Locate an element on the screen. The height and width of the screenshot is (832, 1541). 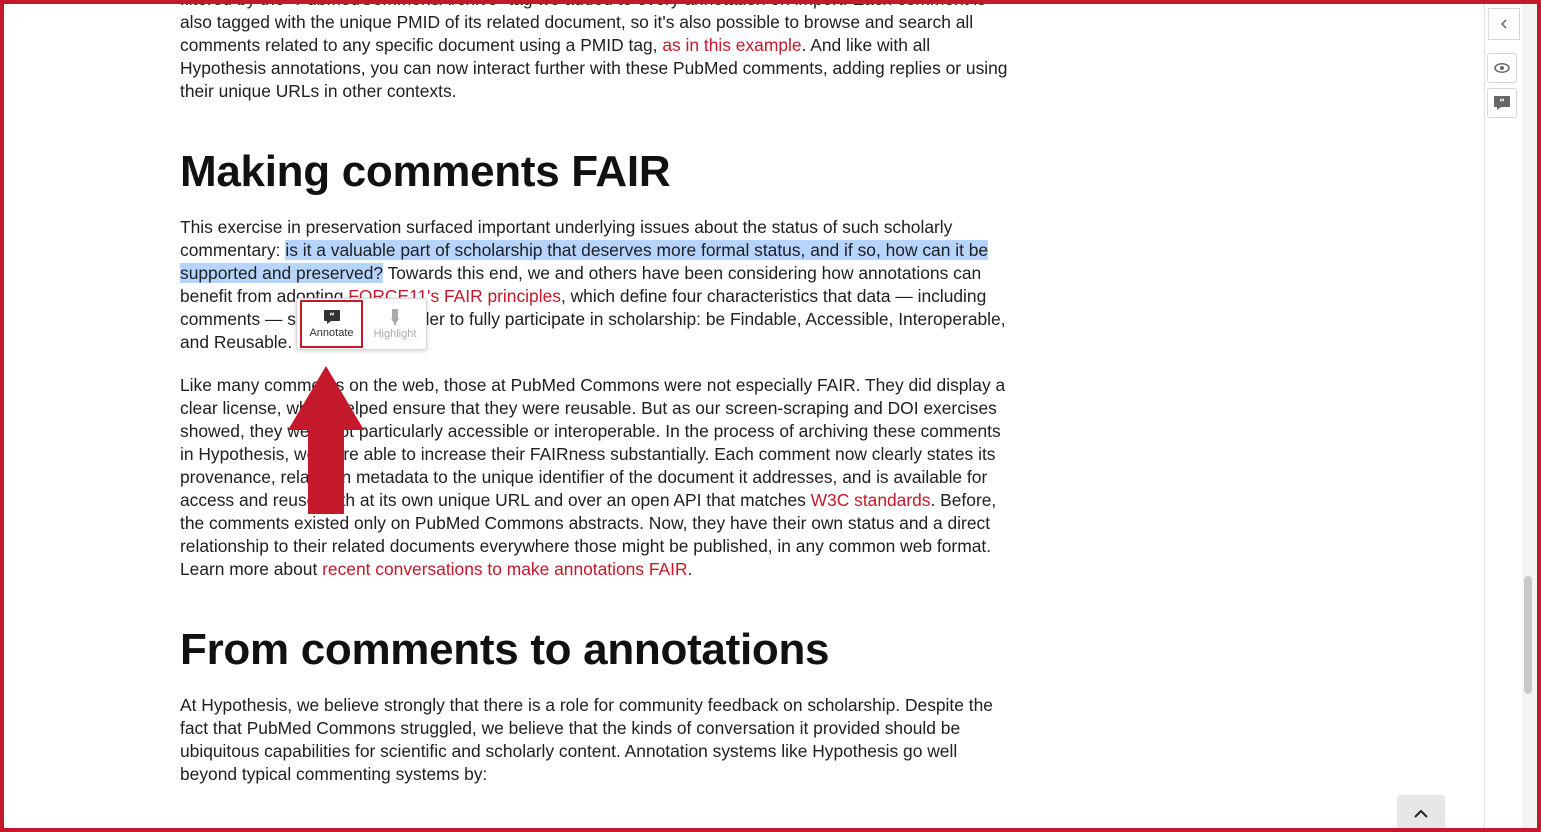
annotate-button: “ Annotate is located at coordinates (331, 324).